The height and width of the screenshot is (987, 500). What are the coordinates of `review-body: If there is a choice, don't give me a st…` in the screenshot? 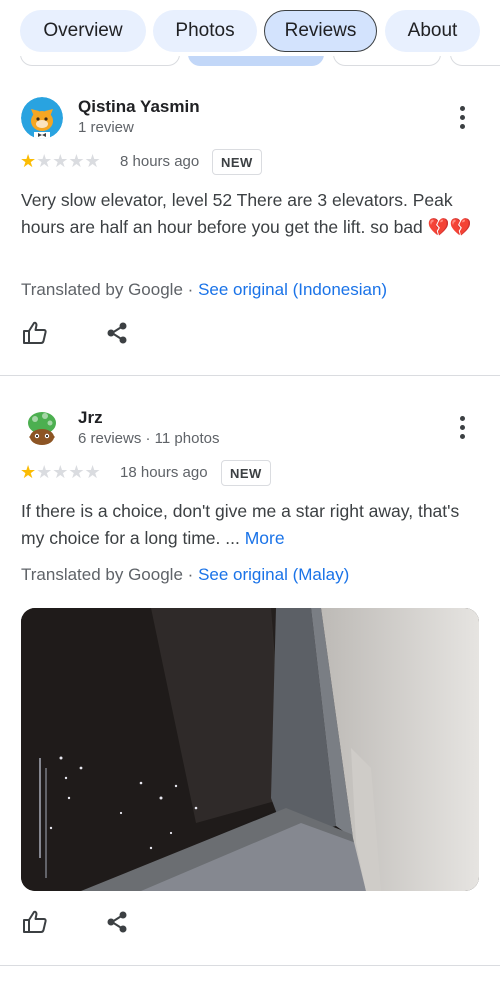 It's located at (240, 524).